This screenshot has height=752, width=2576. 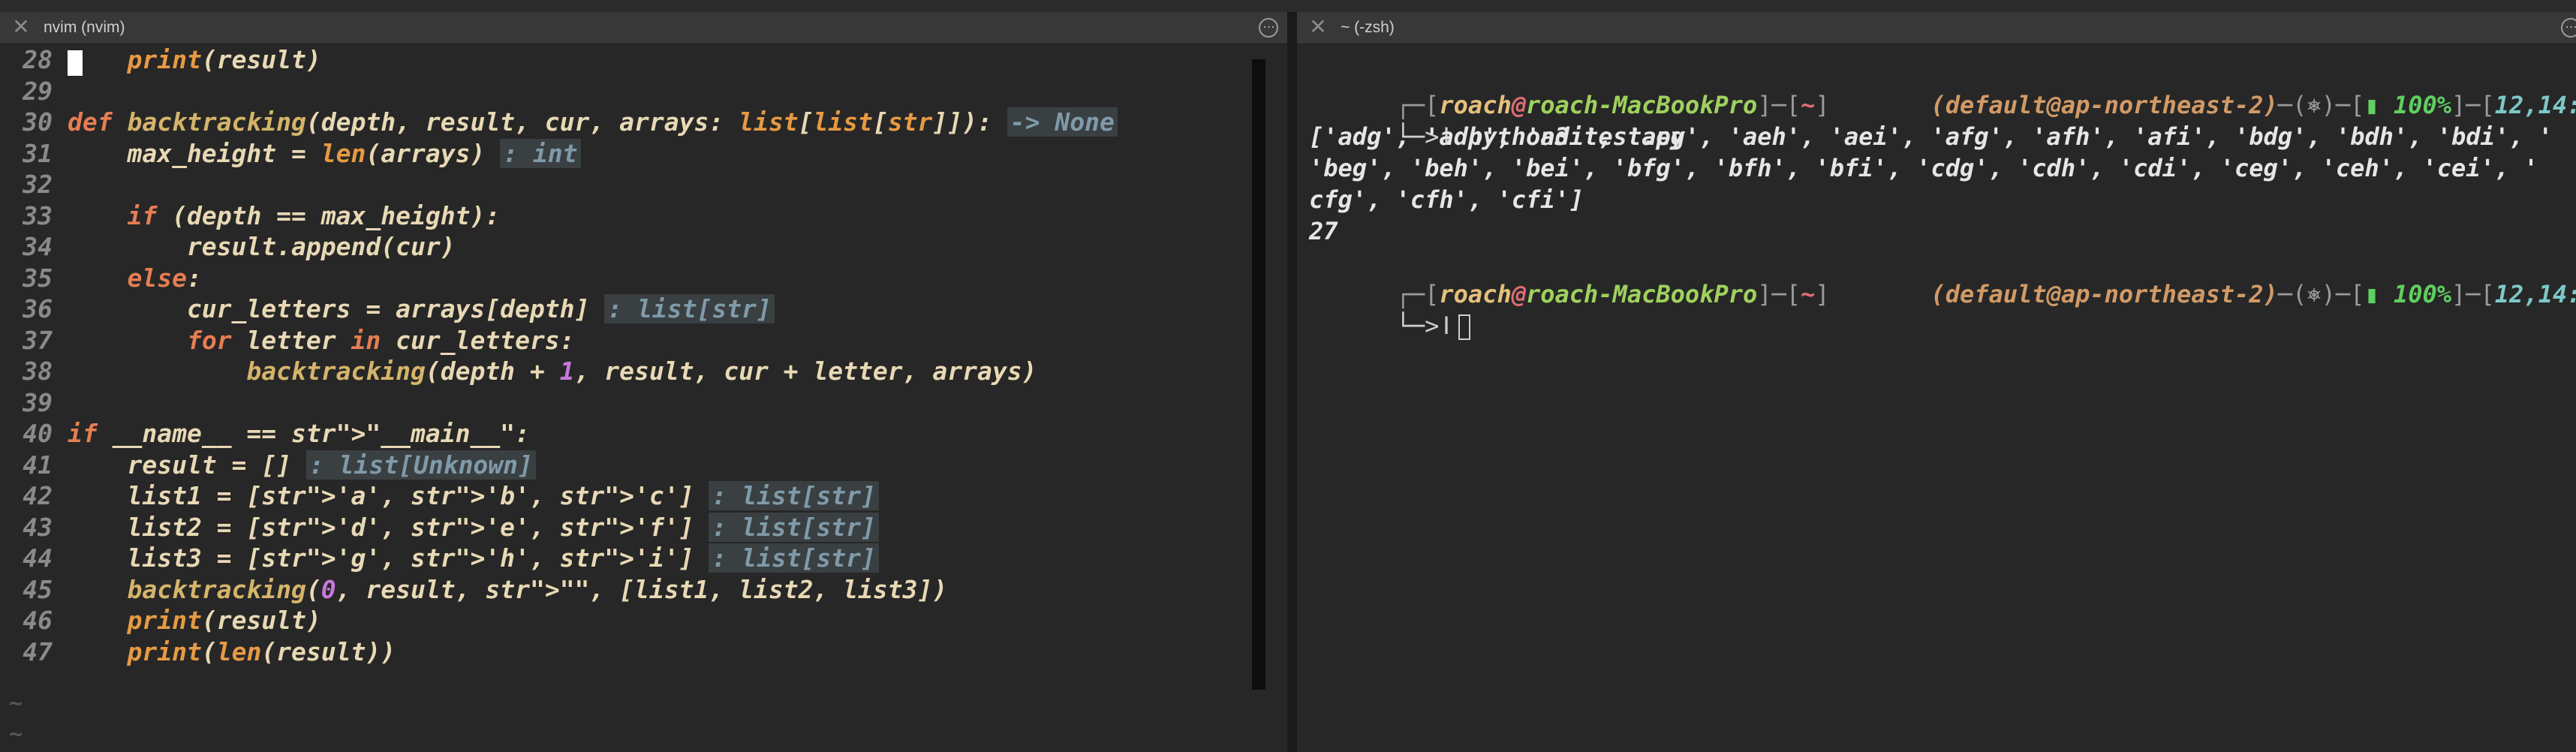 What do you see at coordinates (38, 527) in the screenshot?
I see `line-number: 43` at bounding box center [38, 527].